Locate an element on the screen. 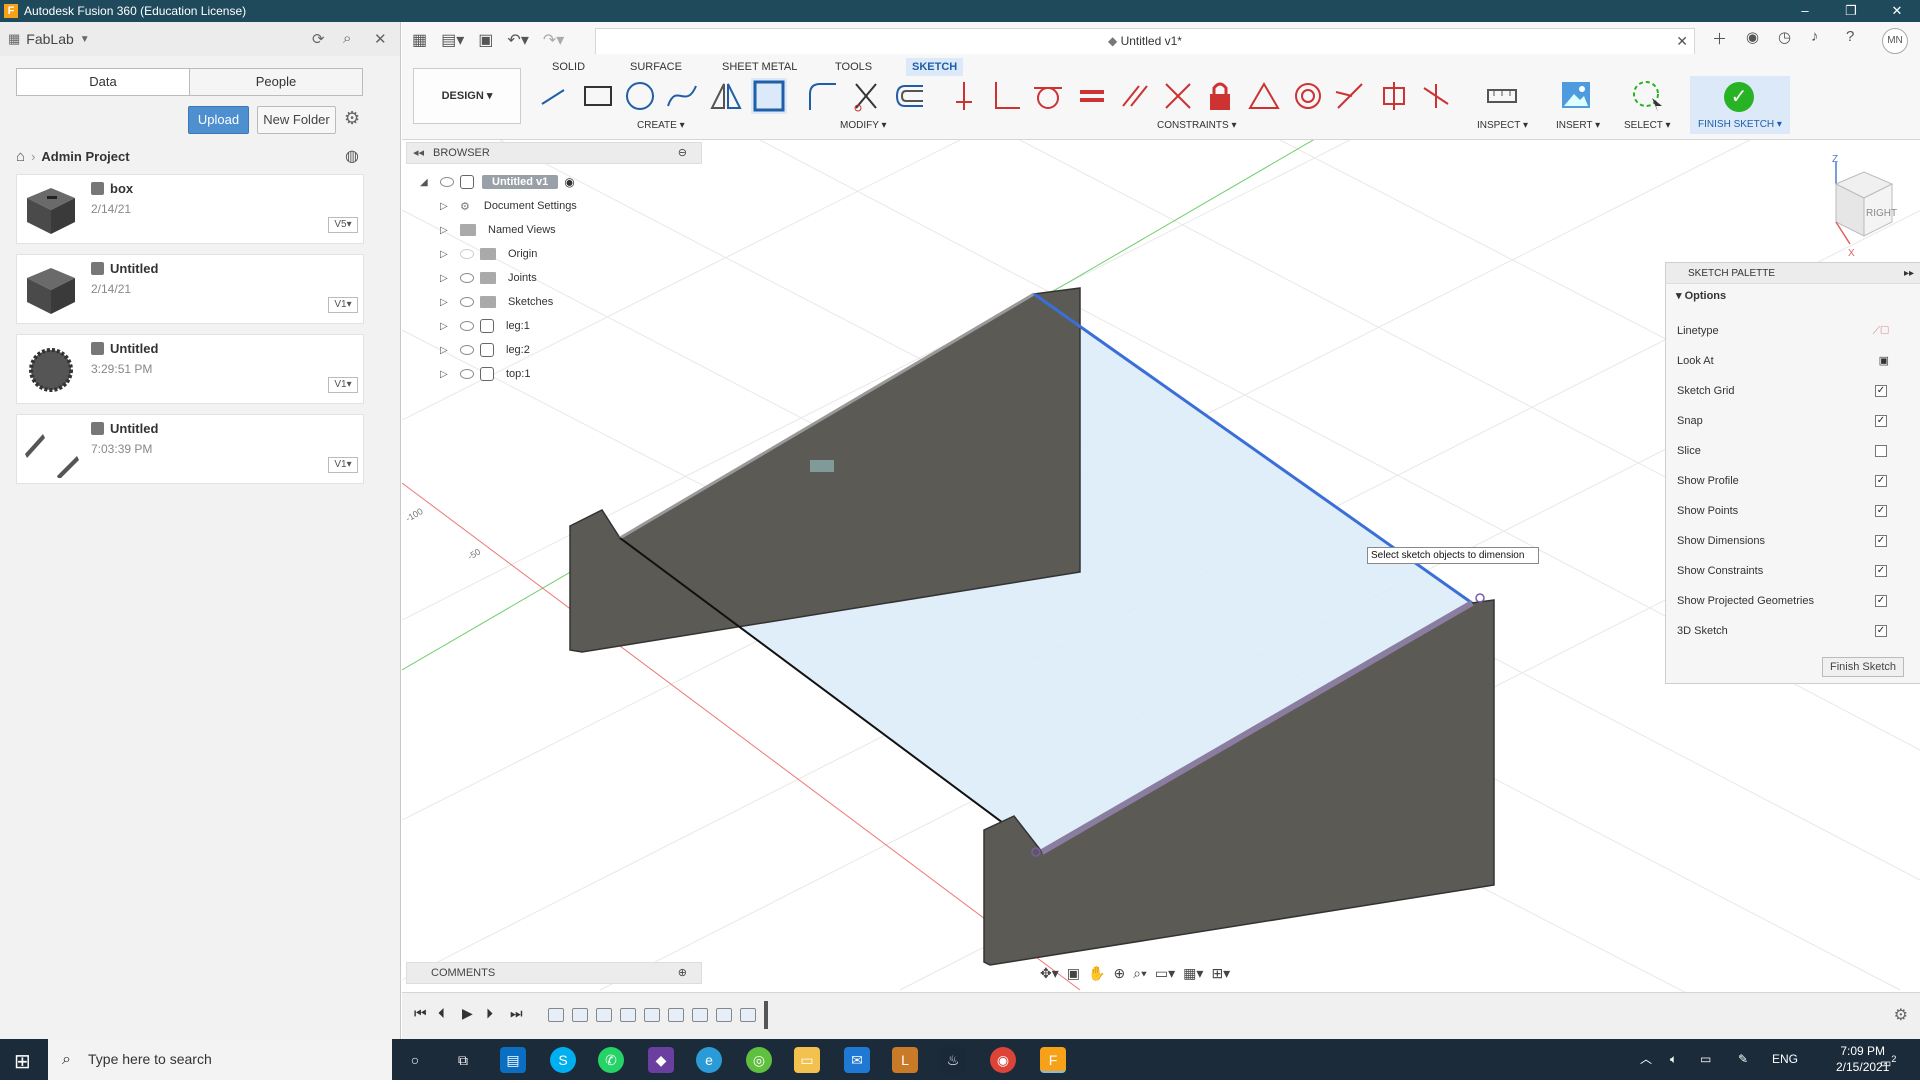  file-card: Untitled 2/14/21 V1▾ is located at coordinates (190, 289).